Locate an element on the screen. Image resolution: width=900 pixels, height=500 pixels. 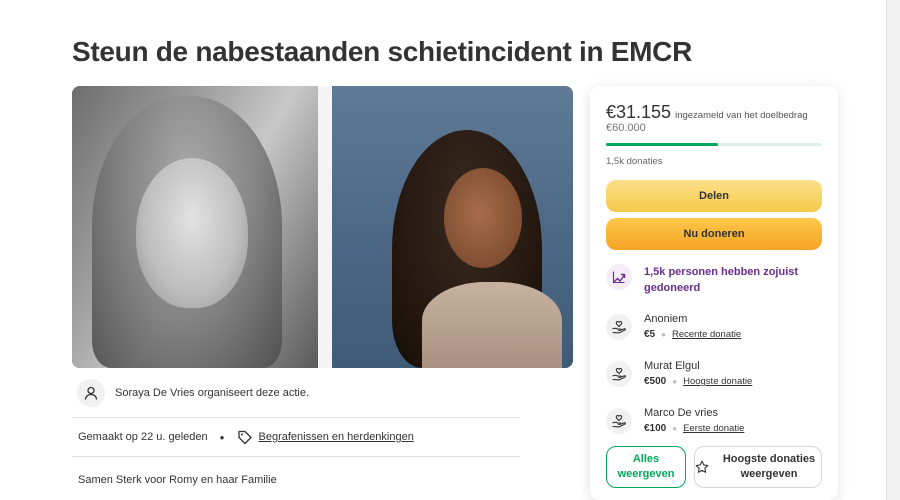
raised-suffix: ingezameld van het doelbedrag is located at coordinates (741, 115).